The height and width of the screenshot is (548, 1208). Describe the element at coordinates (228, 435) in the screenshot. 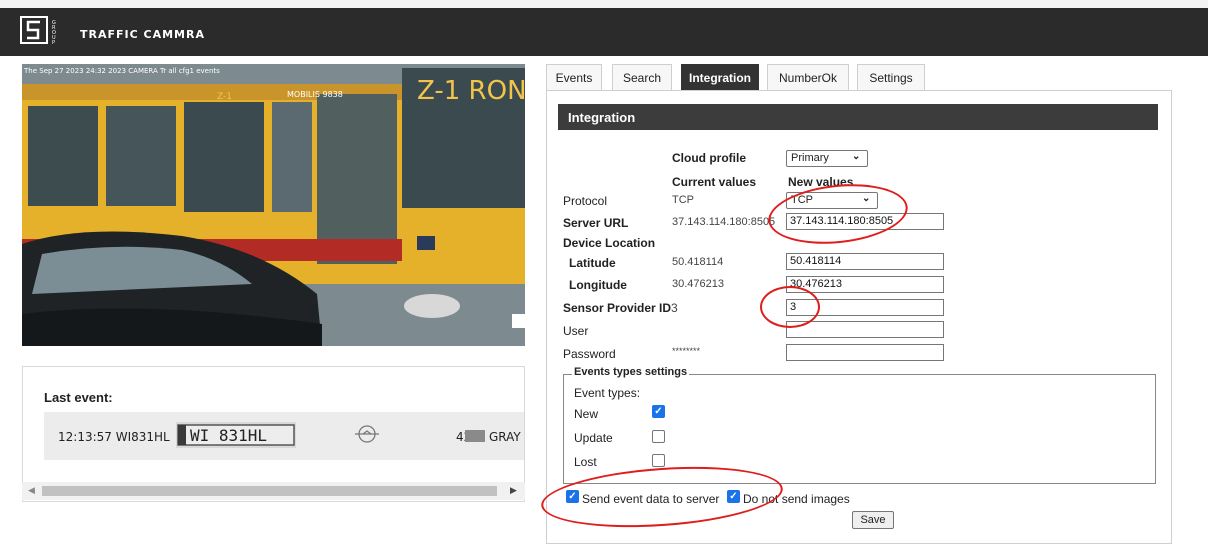

I see `svg-text: WI 831HL` at that location.